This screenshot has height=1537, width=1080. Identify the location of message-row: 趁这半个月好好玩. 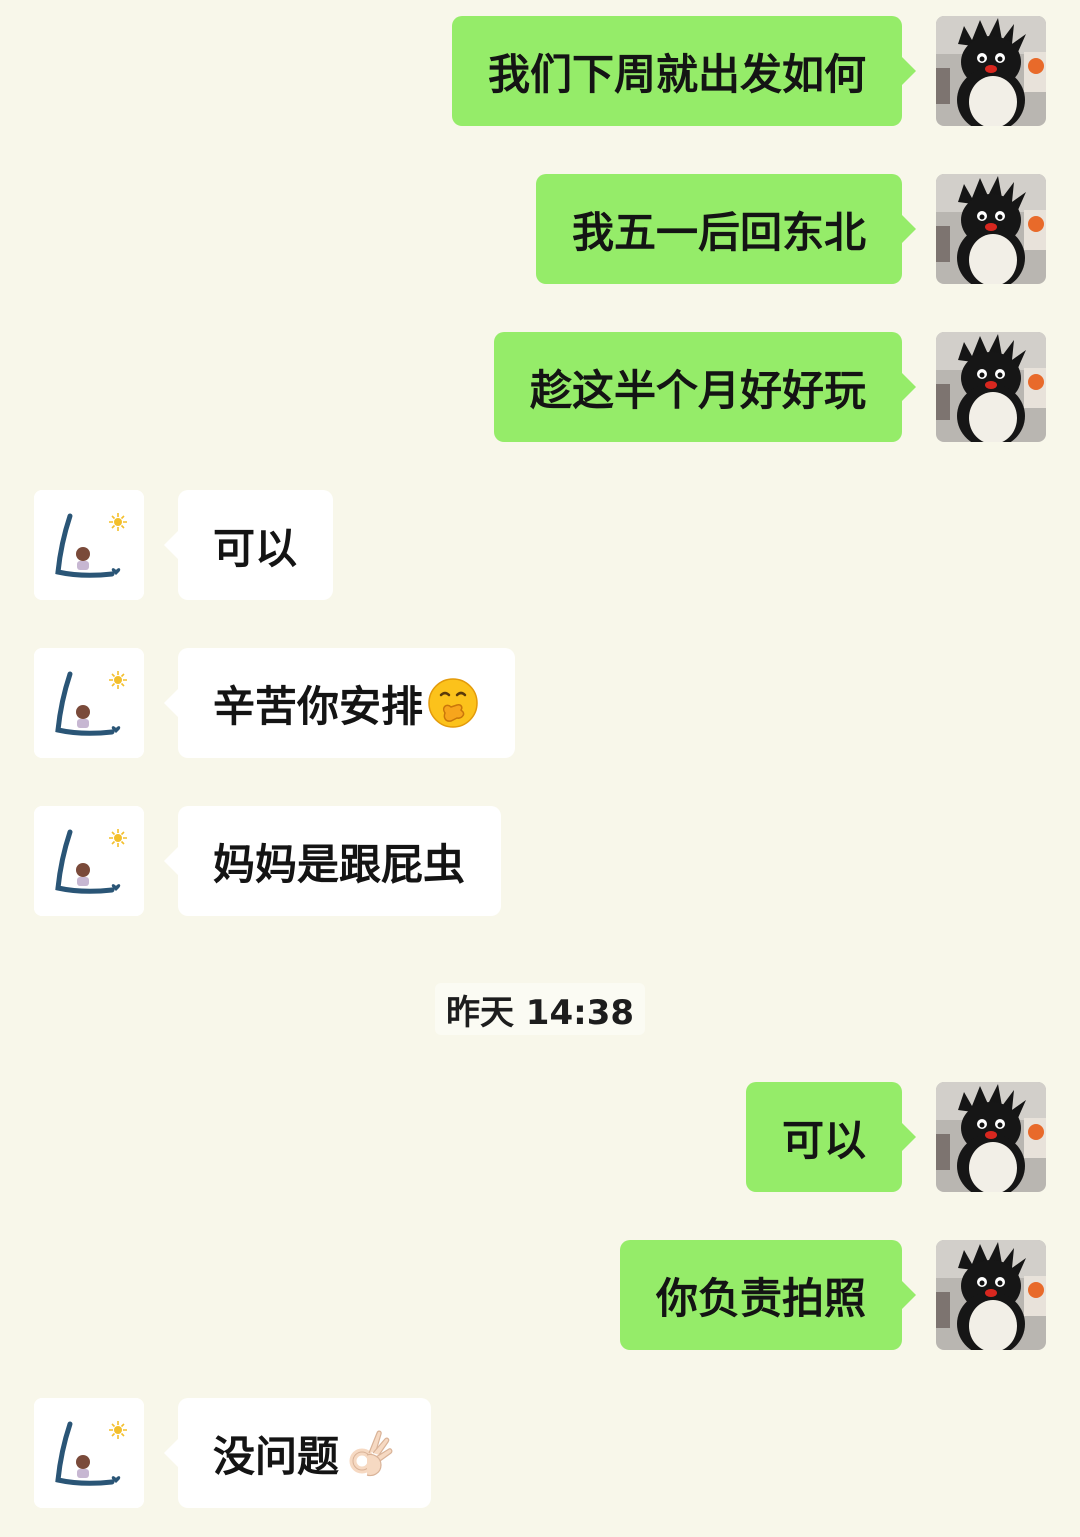
(540, 387).